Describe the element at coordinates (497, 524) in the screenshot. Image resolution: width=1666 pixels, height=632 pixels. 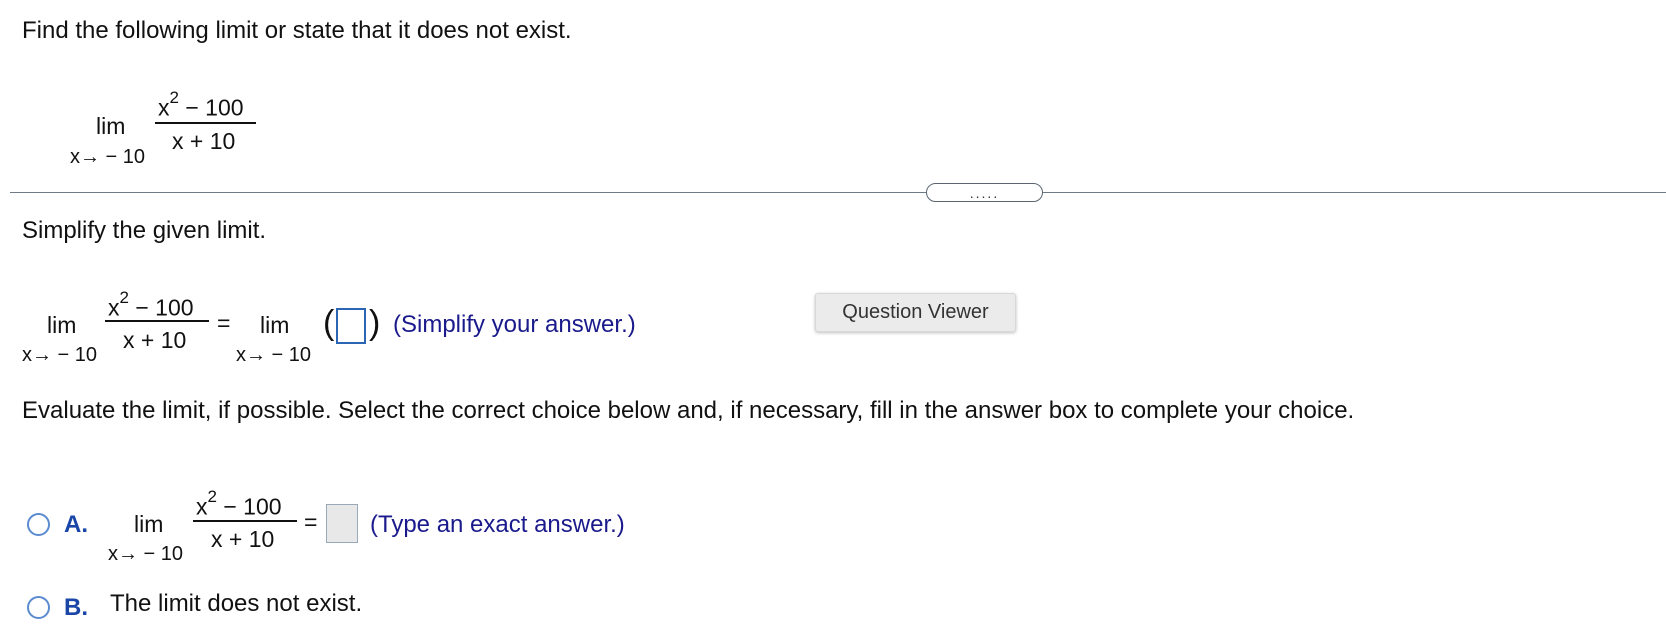
I see `exact-answer-hint: (Type an exact answer.)` at that location.